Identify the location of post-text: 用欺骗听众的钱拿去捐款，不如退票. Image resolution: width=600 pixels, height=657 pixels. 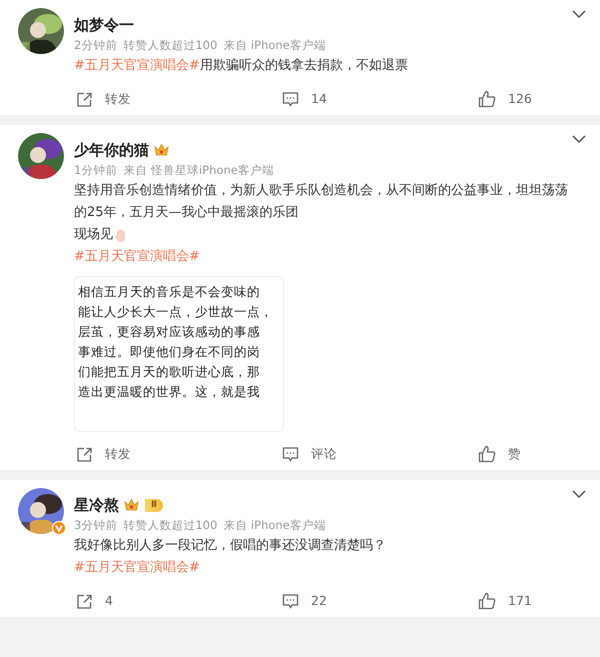
(304, 66).